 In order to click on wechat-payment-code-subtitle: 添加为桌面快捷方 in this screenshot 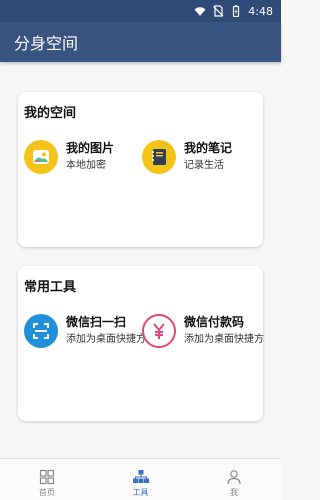, I will do `click(224, 339)`.